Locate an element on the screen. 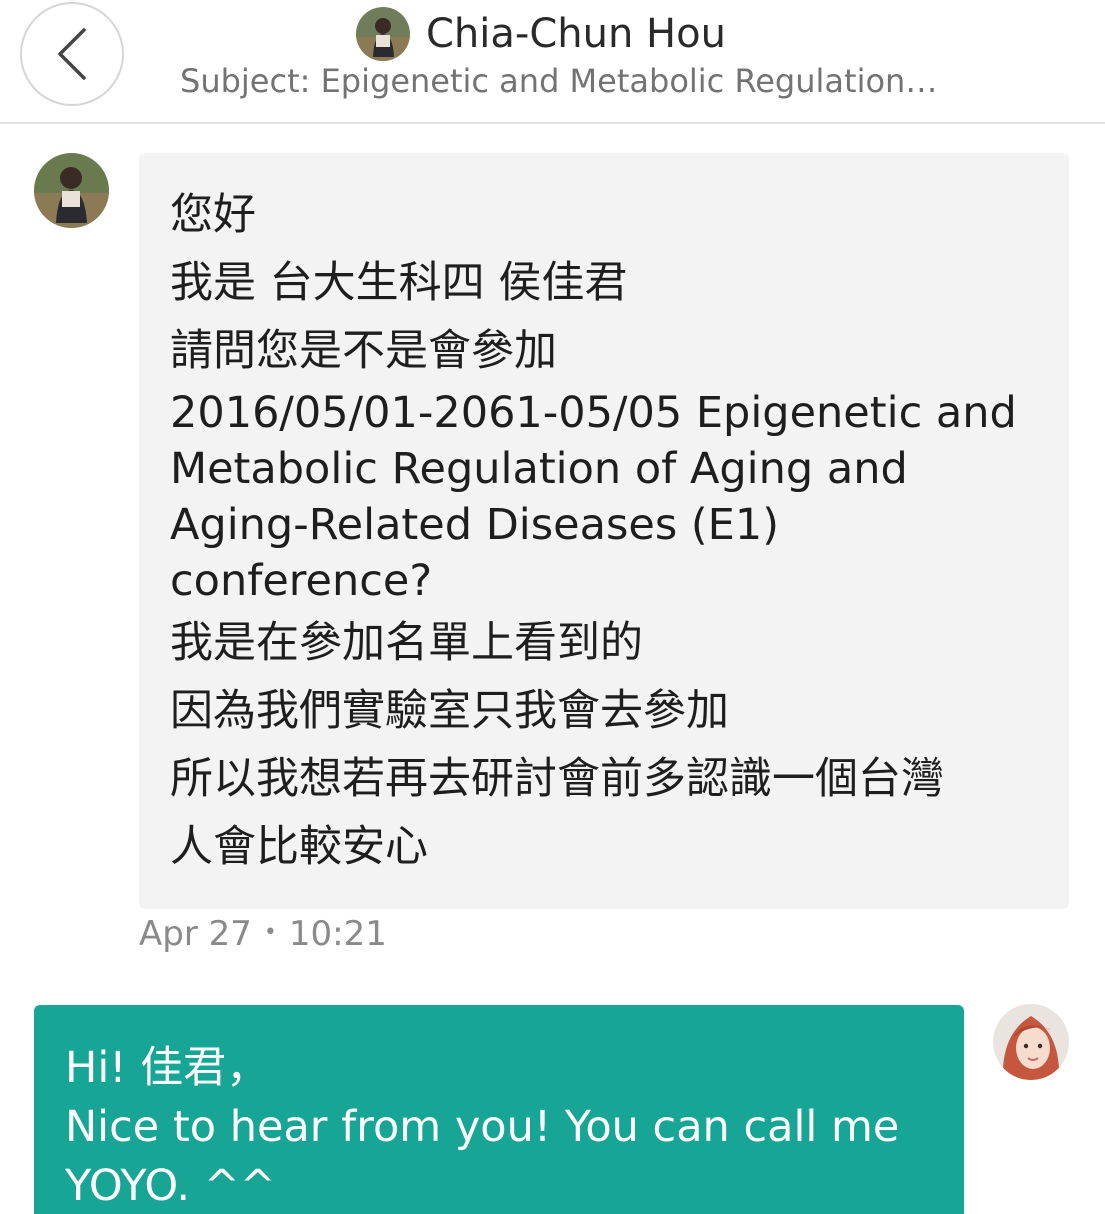 This screenshot has height=1214, width=1105. contact-avatar is located at coordinates (383, 34).